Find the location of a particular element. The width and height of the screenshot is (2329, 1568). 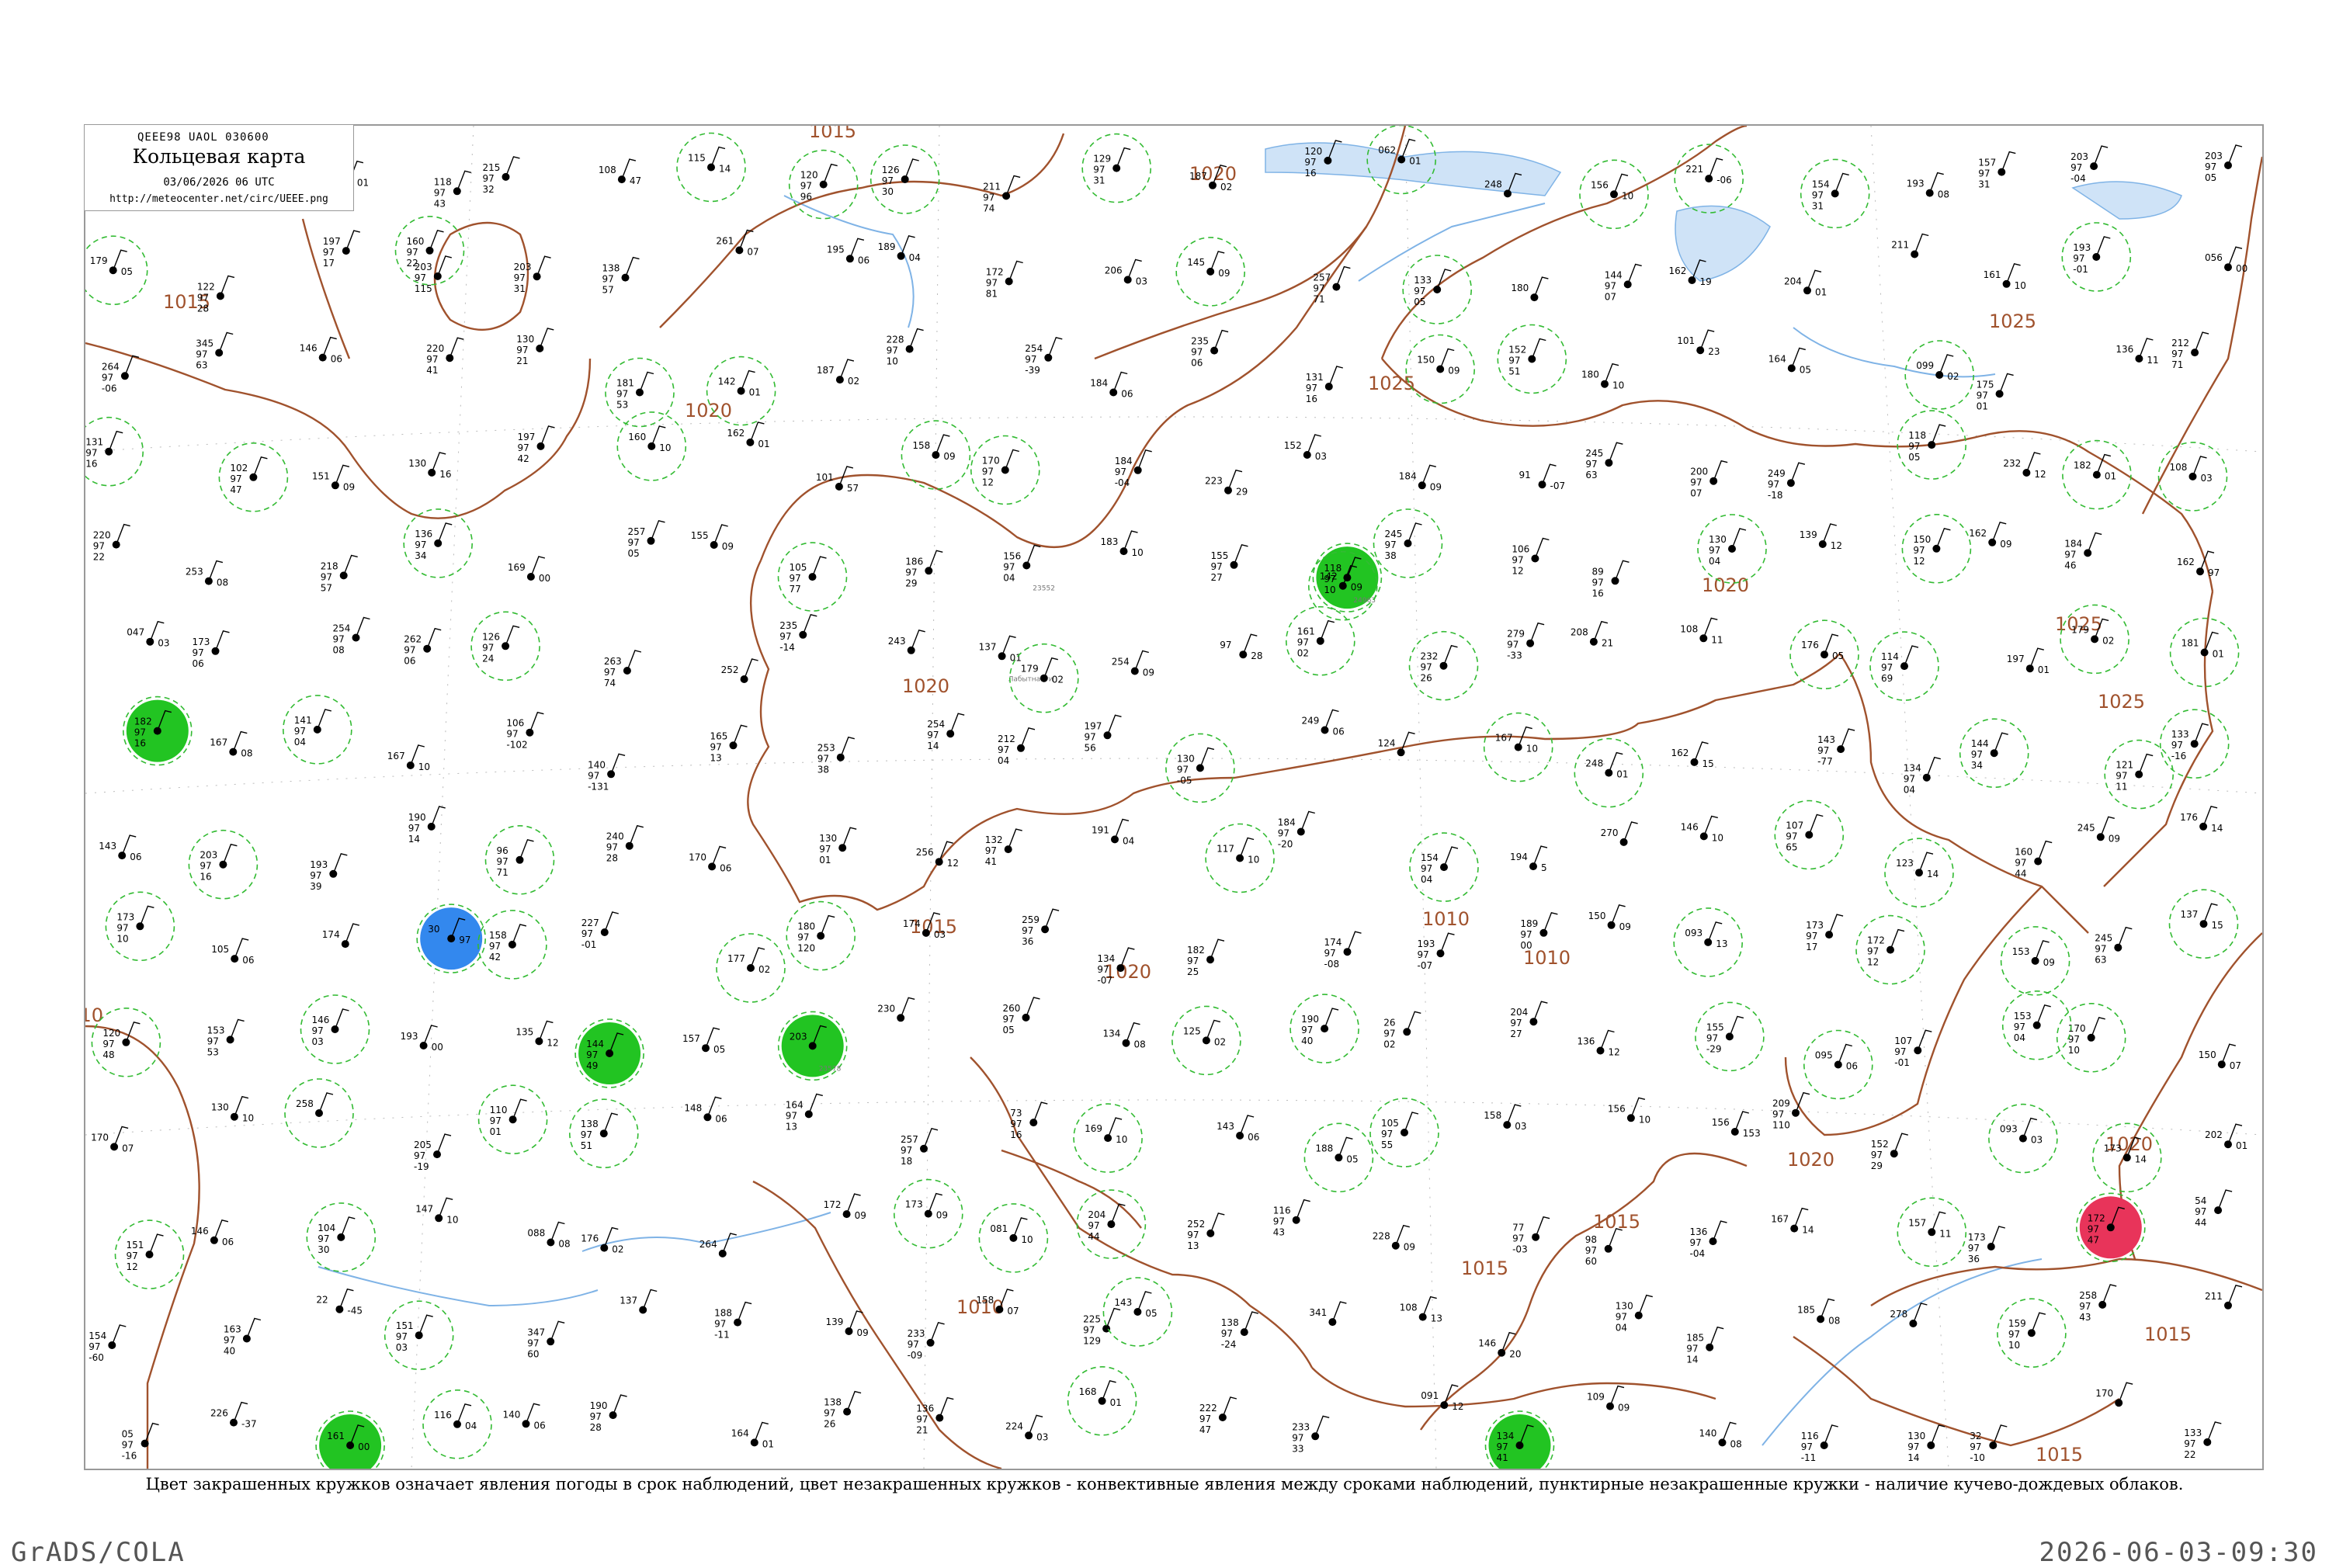

station-plot: 2579705 is located at coordinates (646, 539).